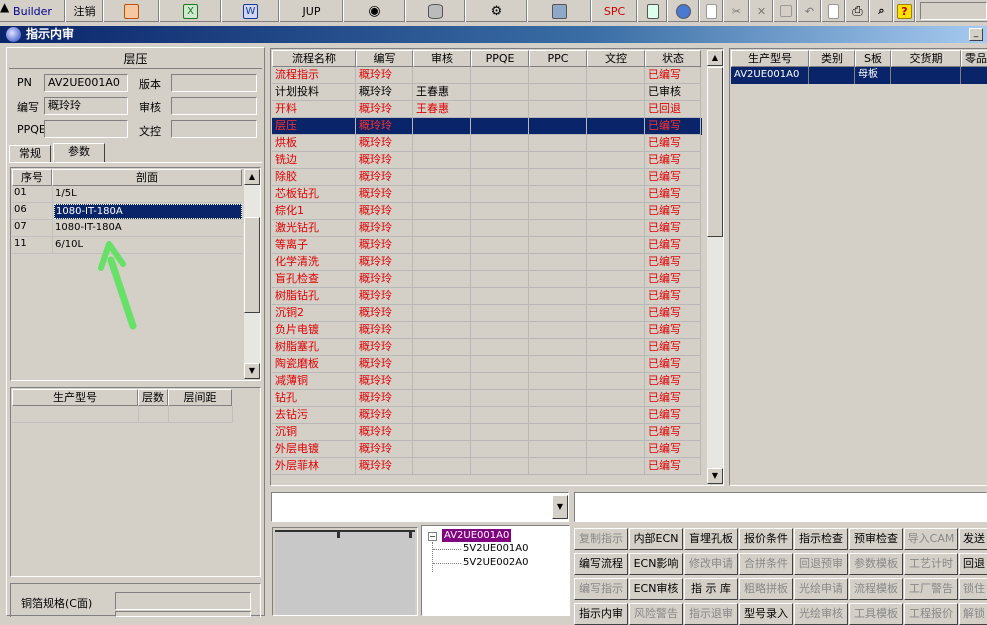 The width and height of the screenshot is (987, 625). I want to click on print-icon: ⎙, so click(858, 11).